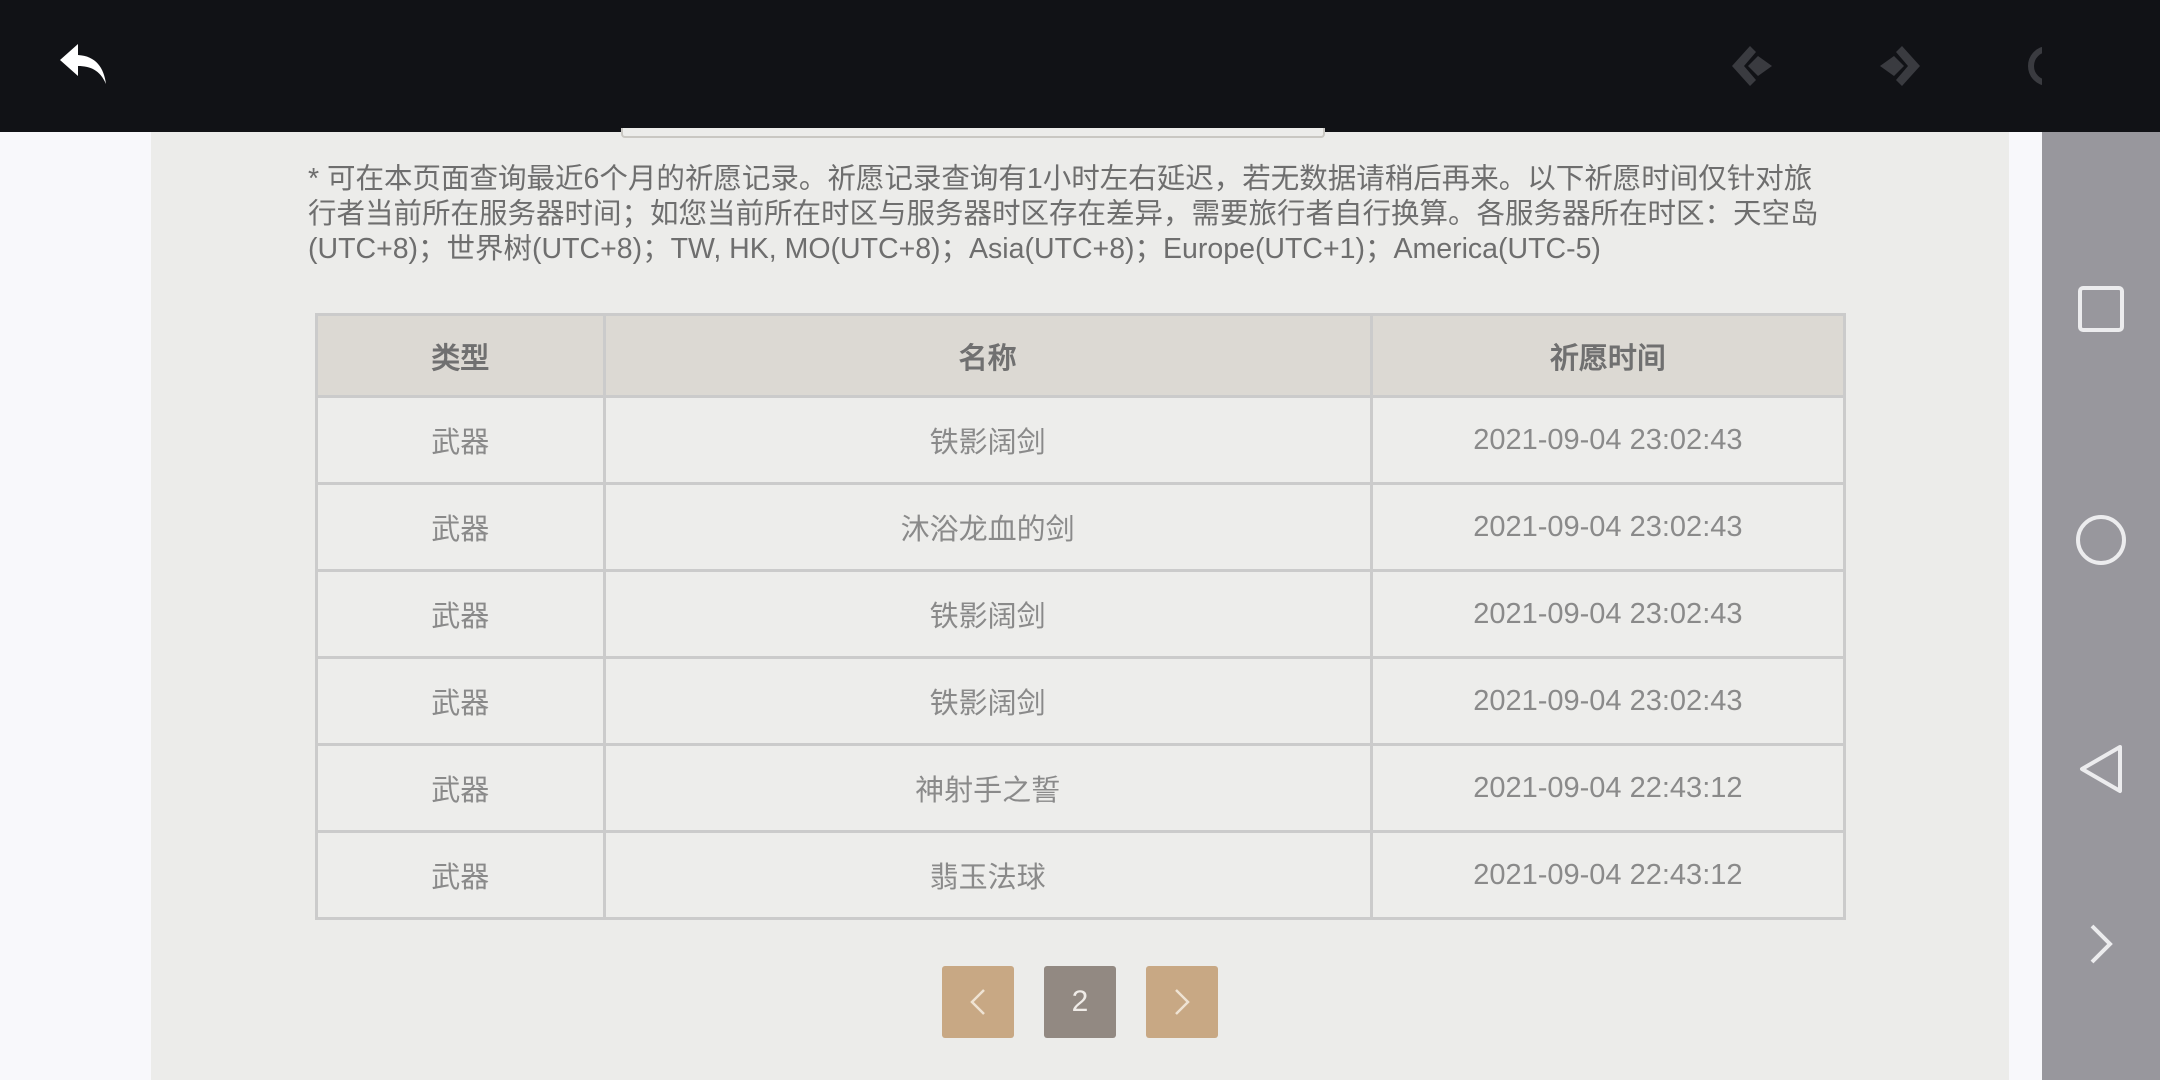  I want to click on triangle-back-icon, so click(2101, 769).